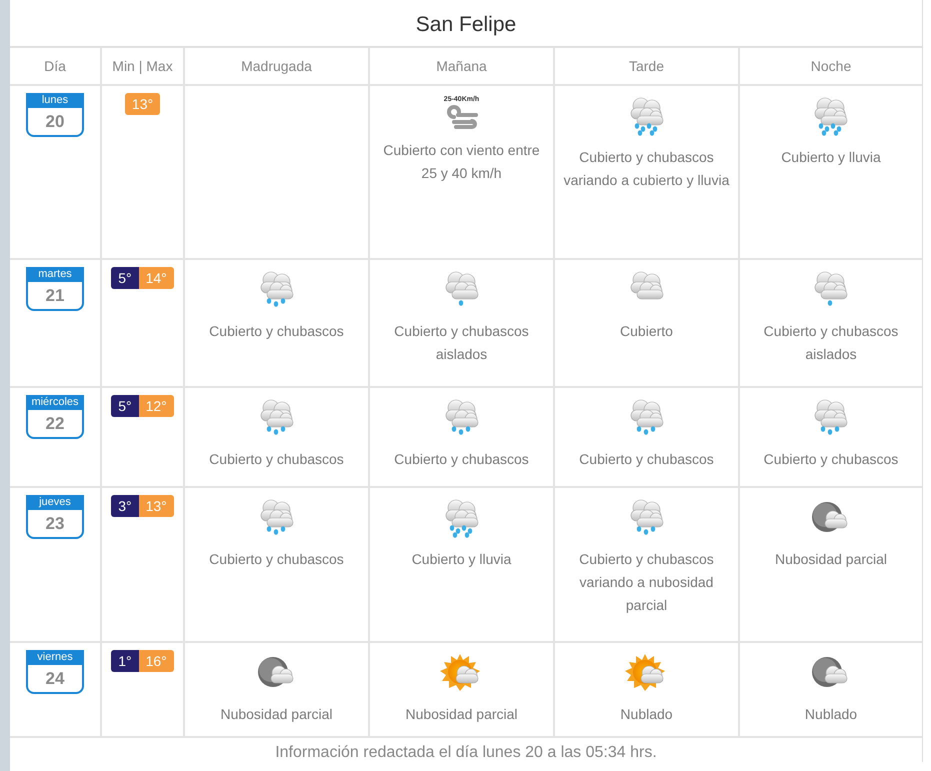 The width and height of the screenshot is (931, 771). I want to click on max-temperature: 14°, so click(156, 278).